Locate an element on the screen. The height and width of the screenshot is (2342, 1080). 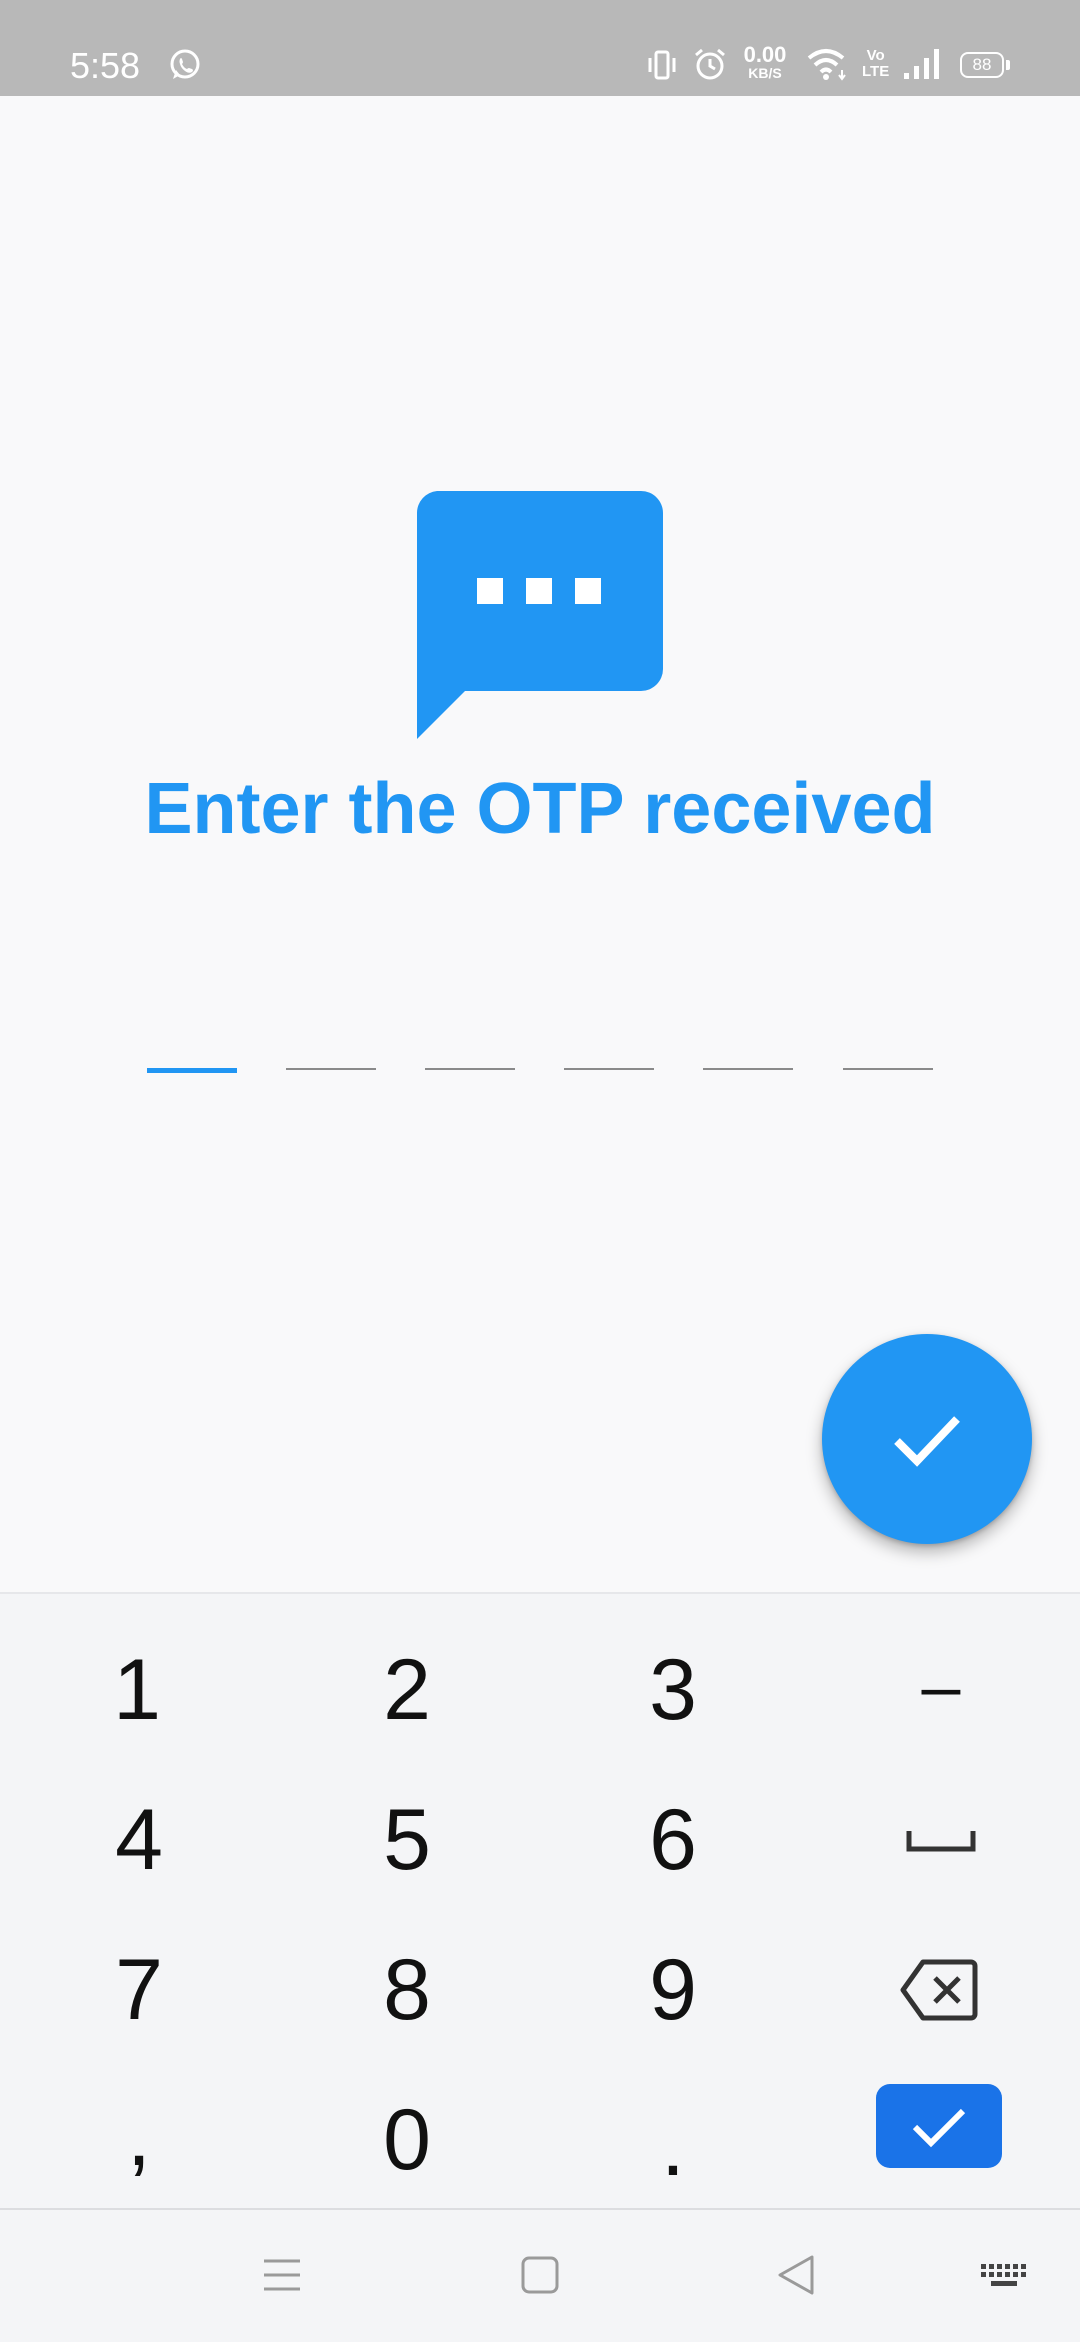
check-icon is located at coordinates (927, 1441).